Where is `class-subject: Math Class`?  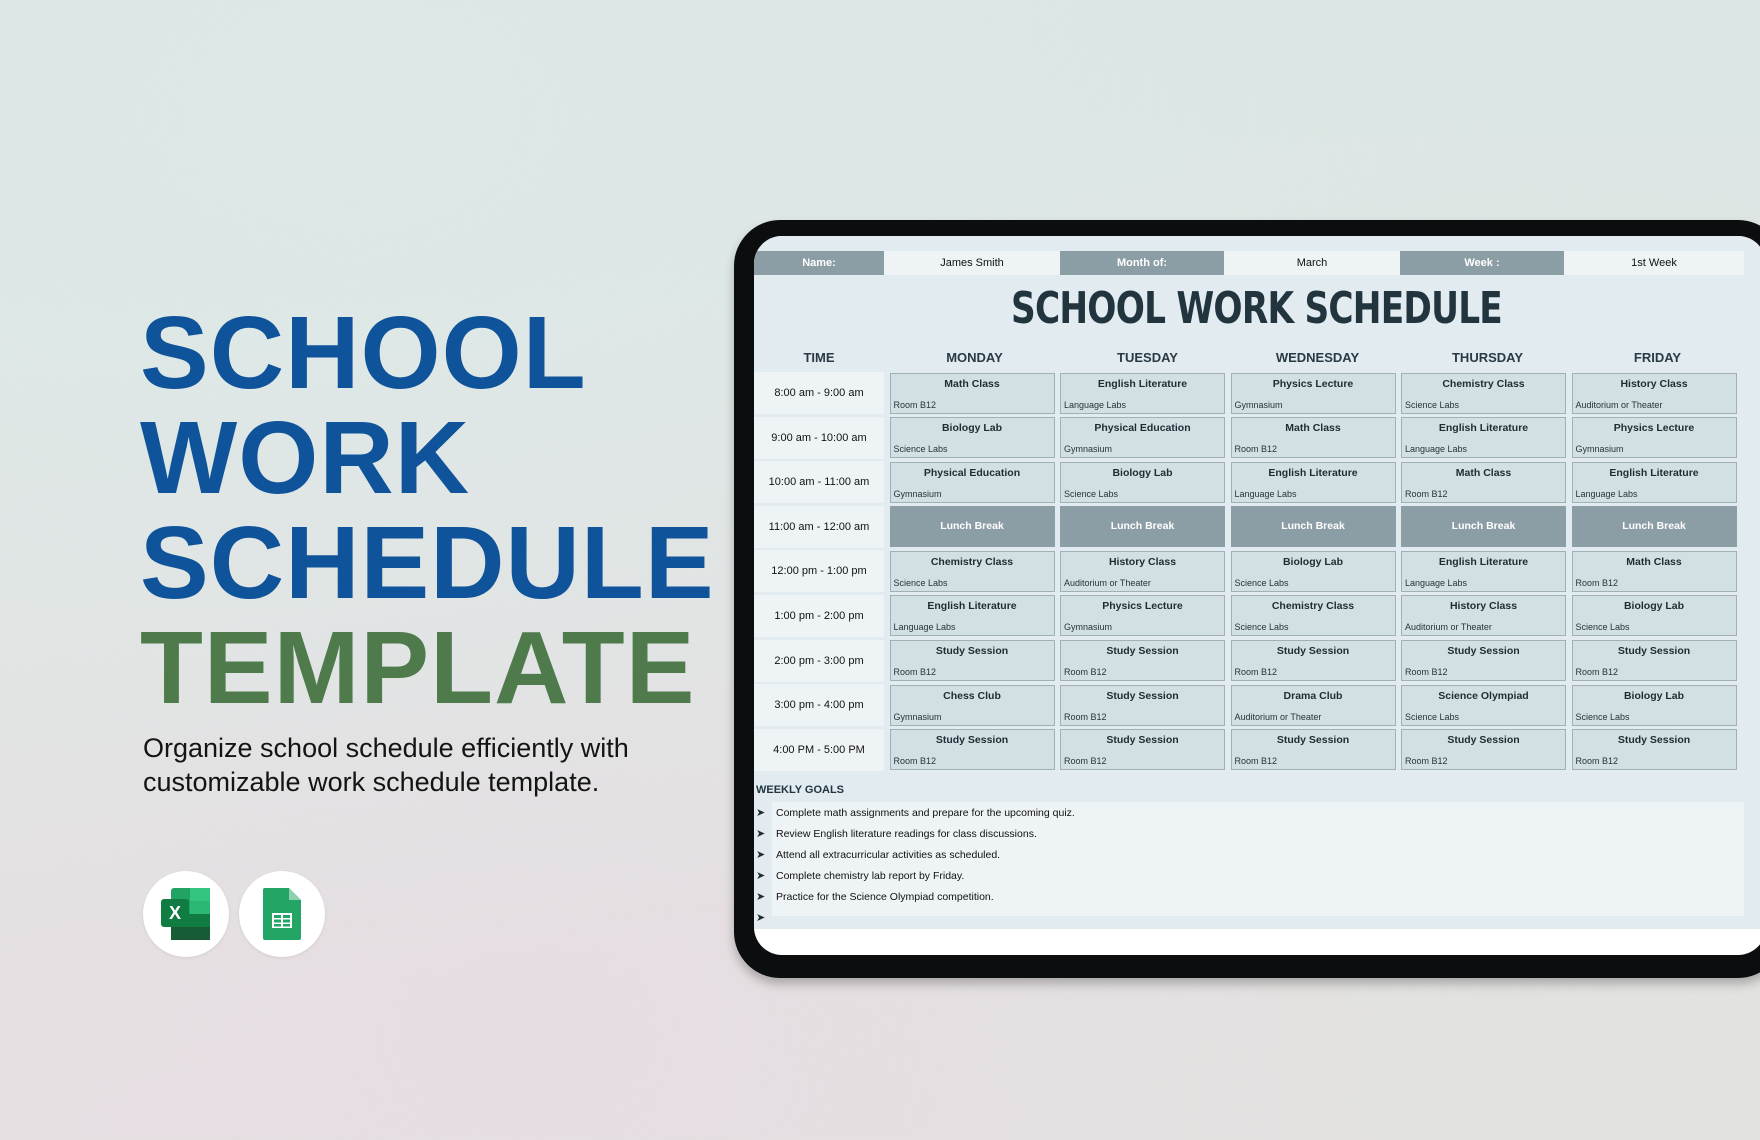 class-subject: Math Class is located at coordinates (1313, 428).